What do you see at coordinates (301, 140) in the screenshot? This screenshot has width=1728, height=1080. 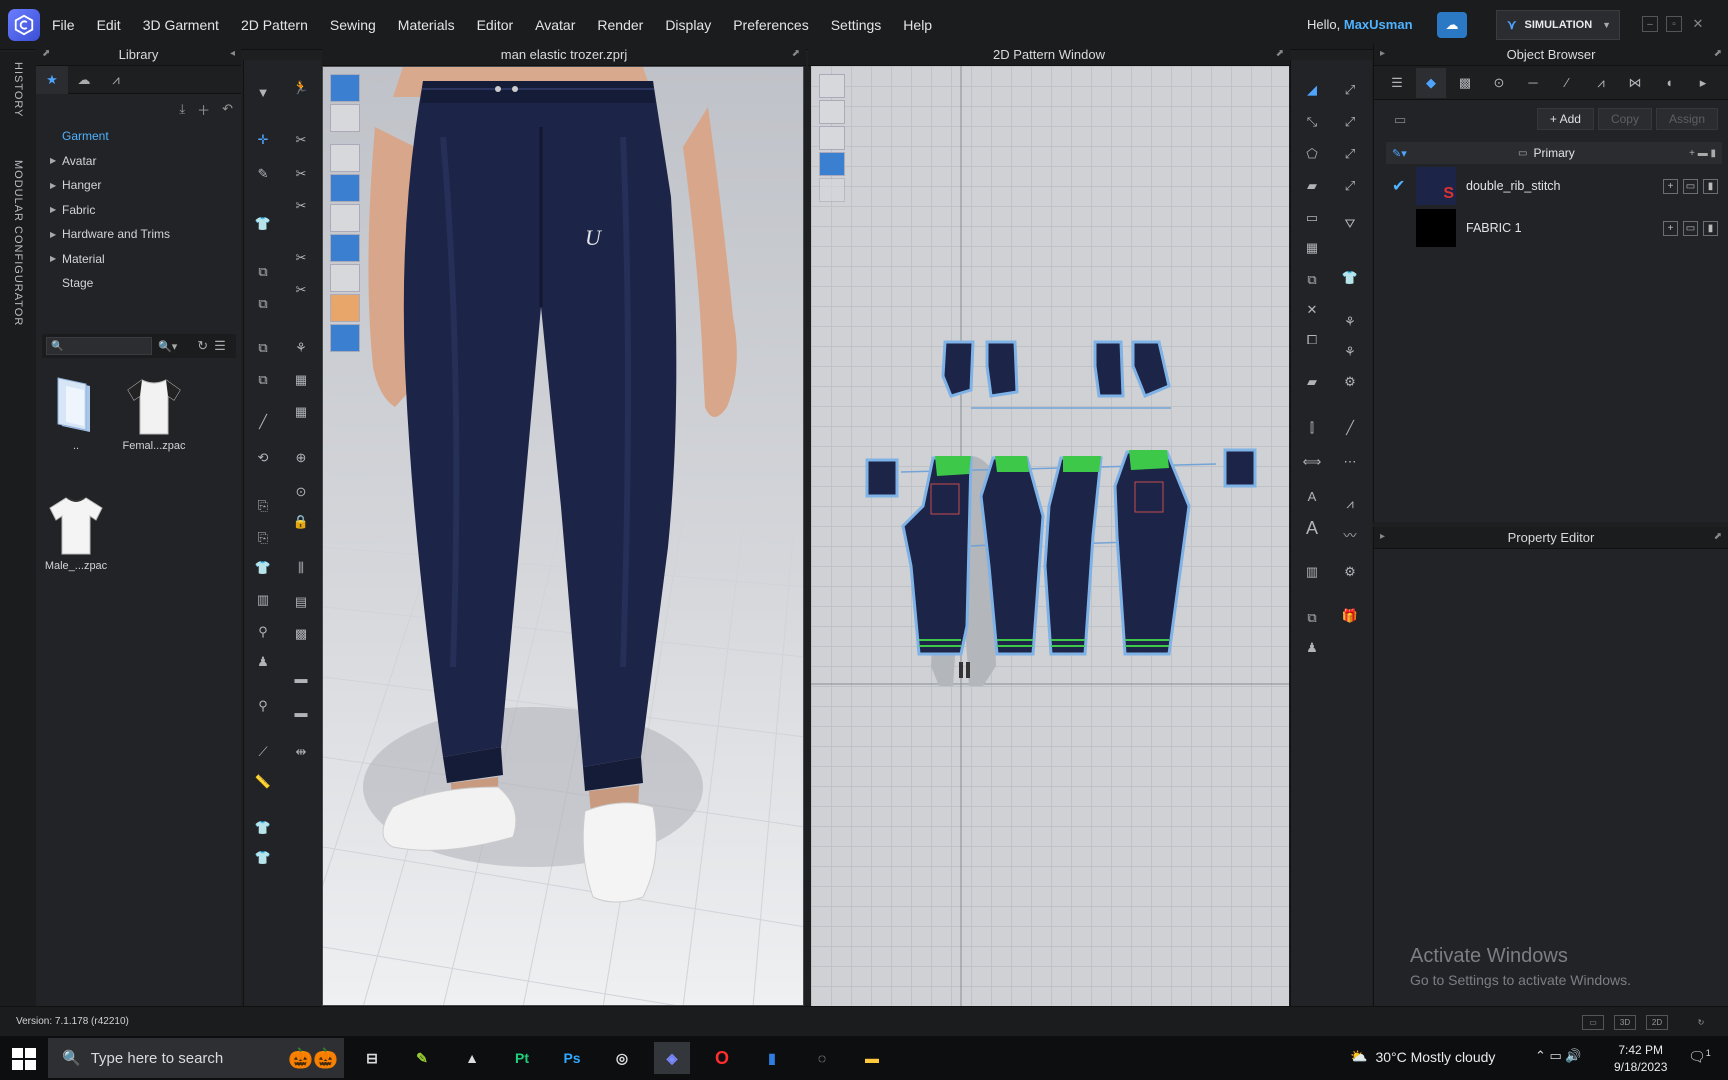 I see `tack-icon: ✂` at bounding box center [301, 140].